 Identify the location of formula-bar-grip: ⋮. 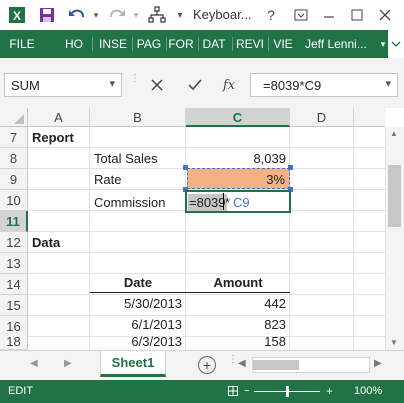
(135, 84).